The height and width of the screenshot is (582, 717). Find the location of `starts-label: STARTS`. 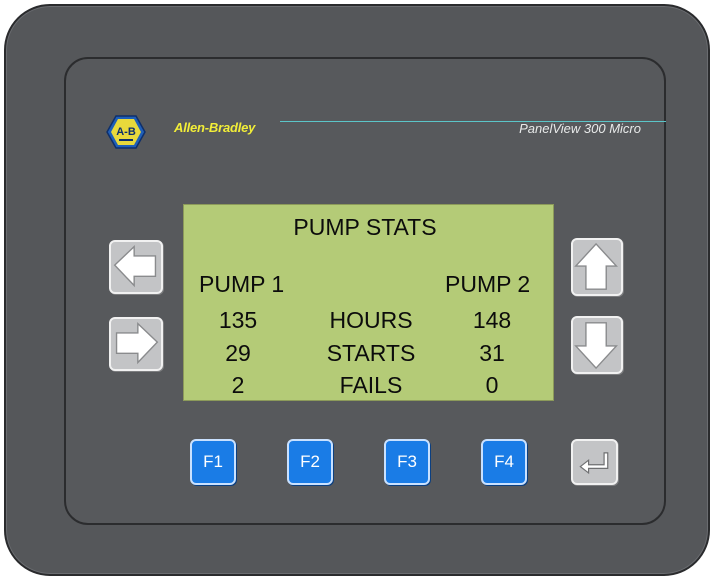

starts-label: STARTS is located at coordinates (371, 353).